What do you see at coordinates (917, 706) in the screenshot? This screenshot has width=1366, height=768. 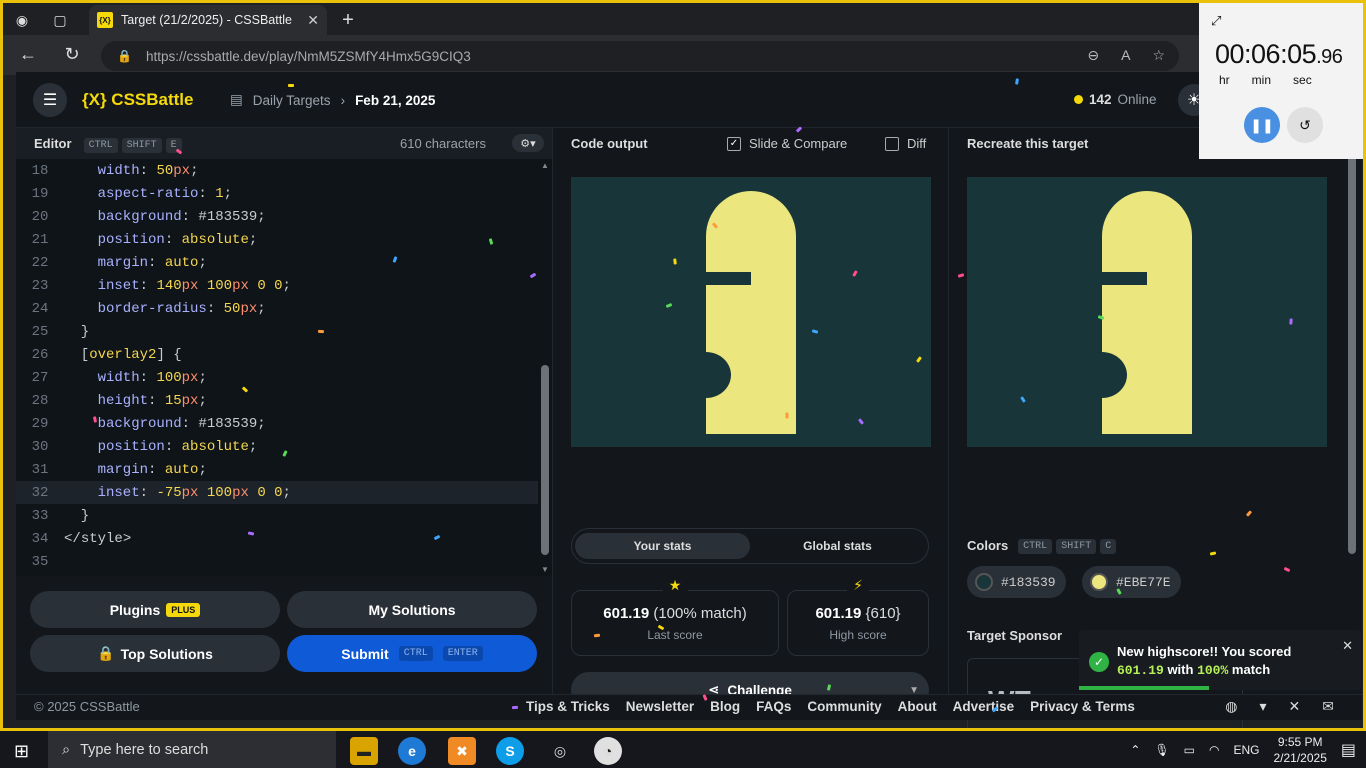 I see `footer-link-about: About` at bounding box center [917, 706].